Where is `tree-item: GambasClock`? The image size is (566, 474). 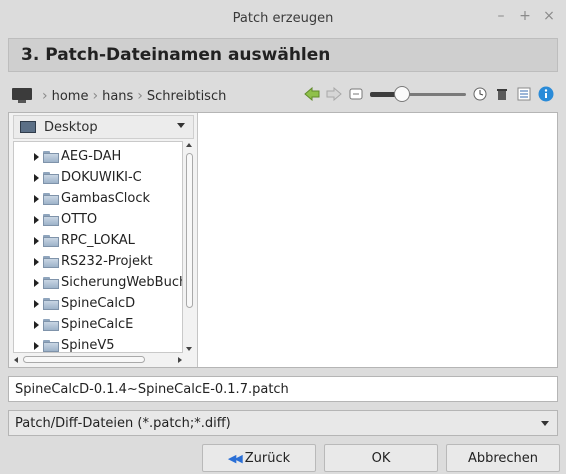 tree-item: GambasClock is located at coordinates (98, 198).